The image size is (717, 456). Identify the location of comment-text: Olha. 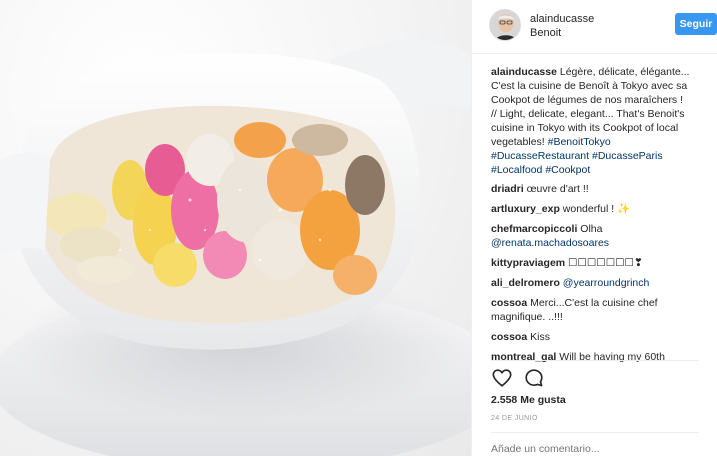
(591, 229).